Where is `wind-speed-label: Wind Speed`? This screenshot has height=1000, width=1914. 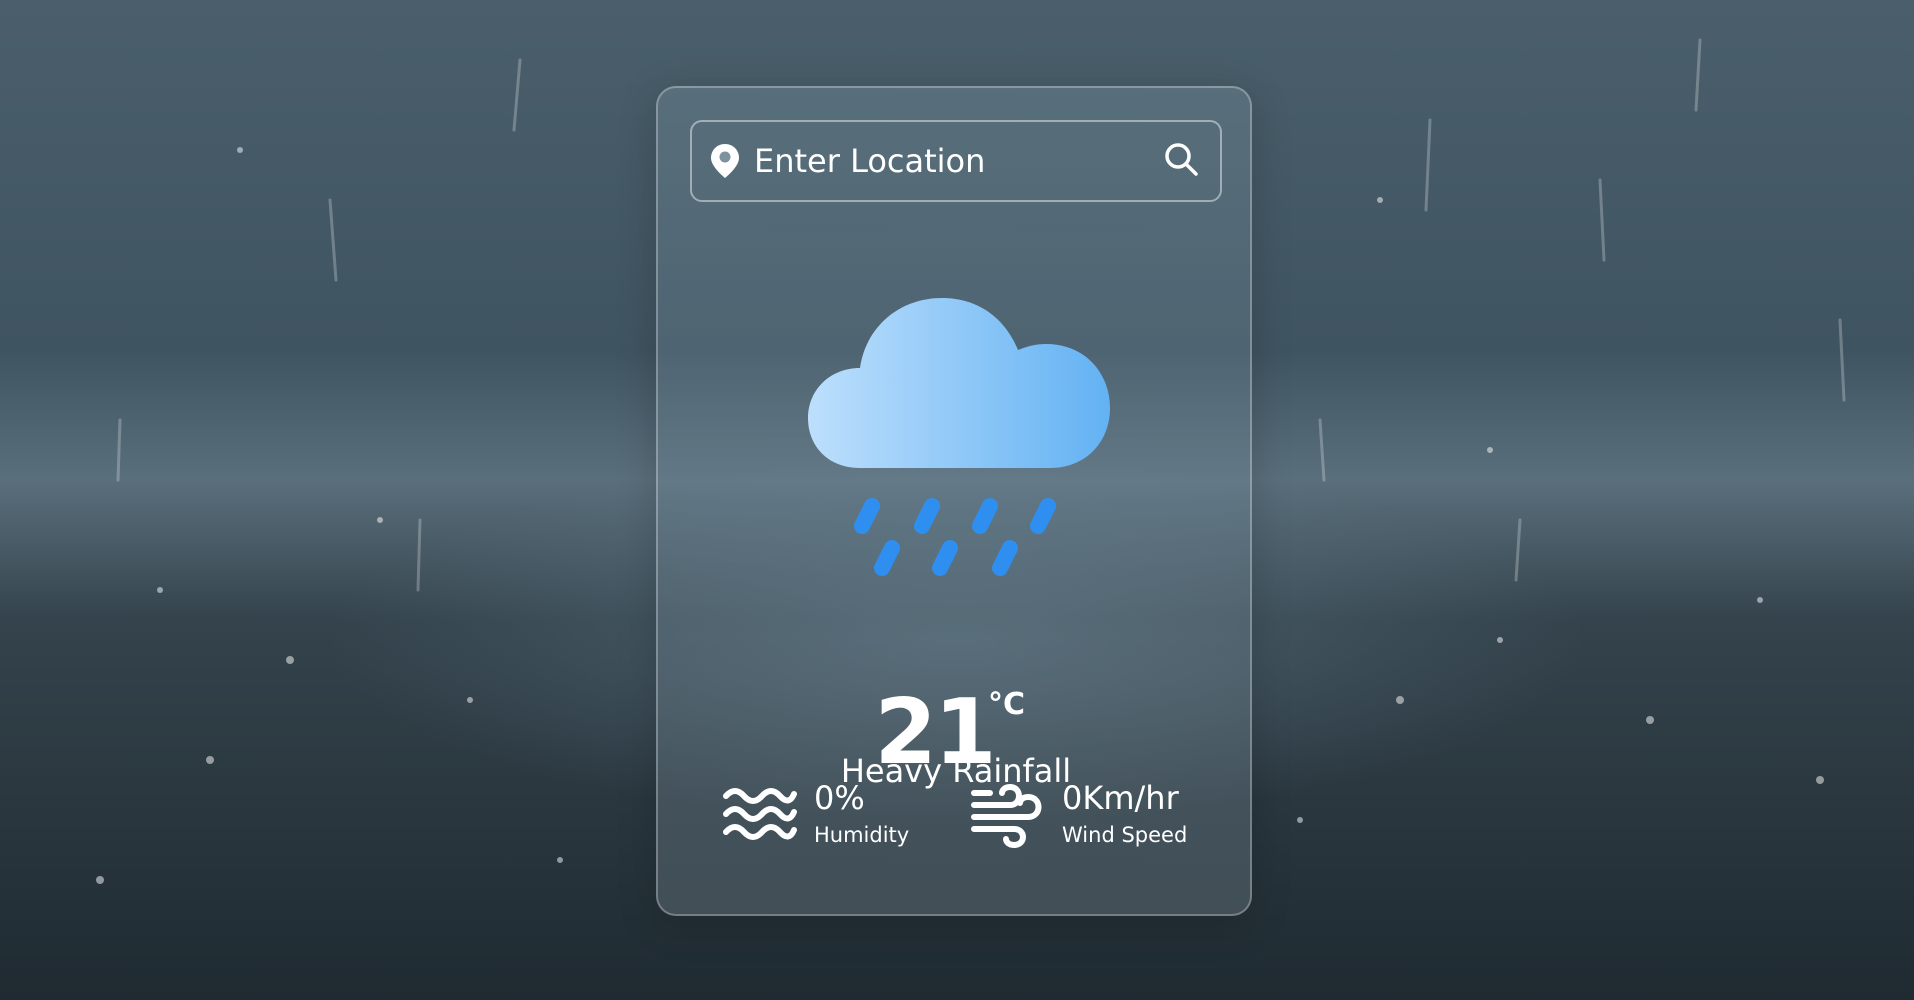
wind-speed-label: Wind Speed is located at coordinates (1125, 835).